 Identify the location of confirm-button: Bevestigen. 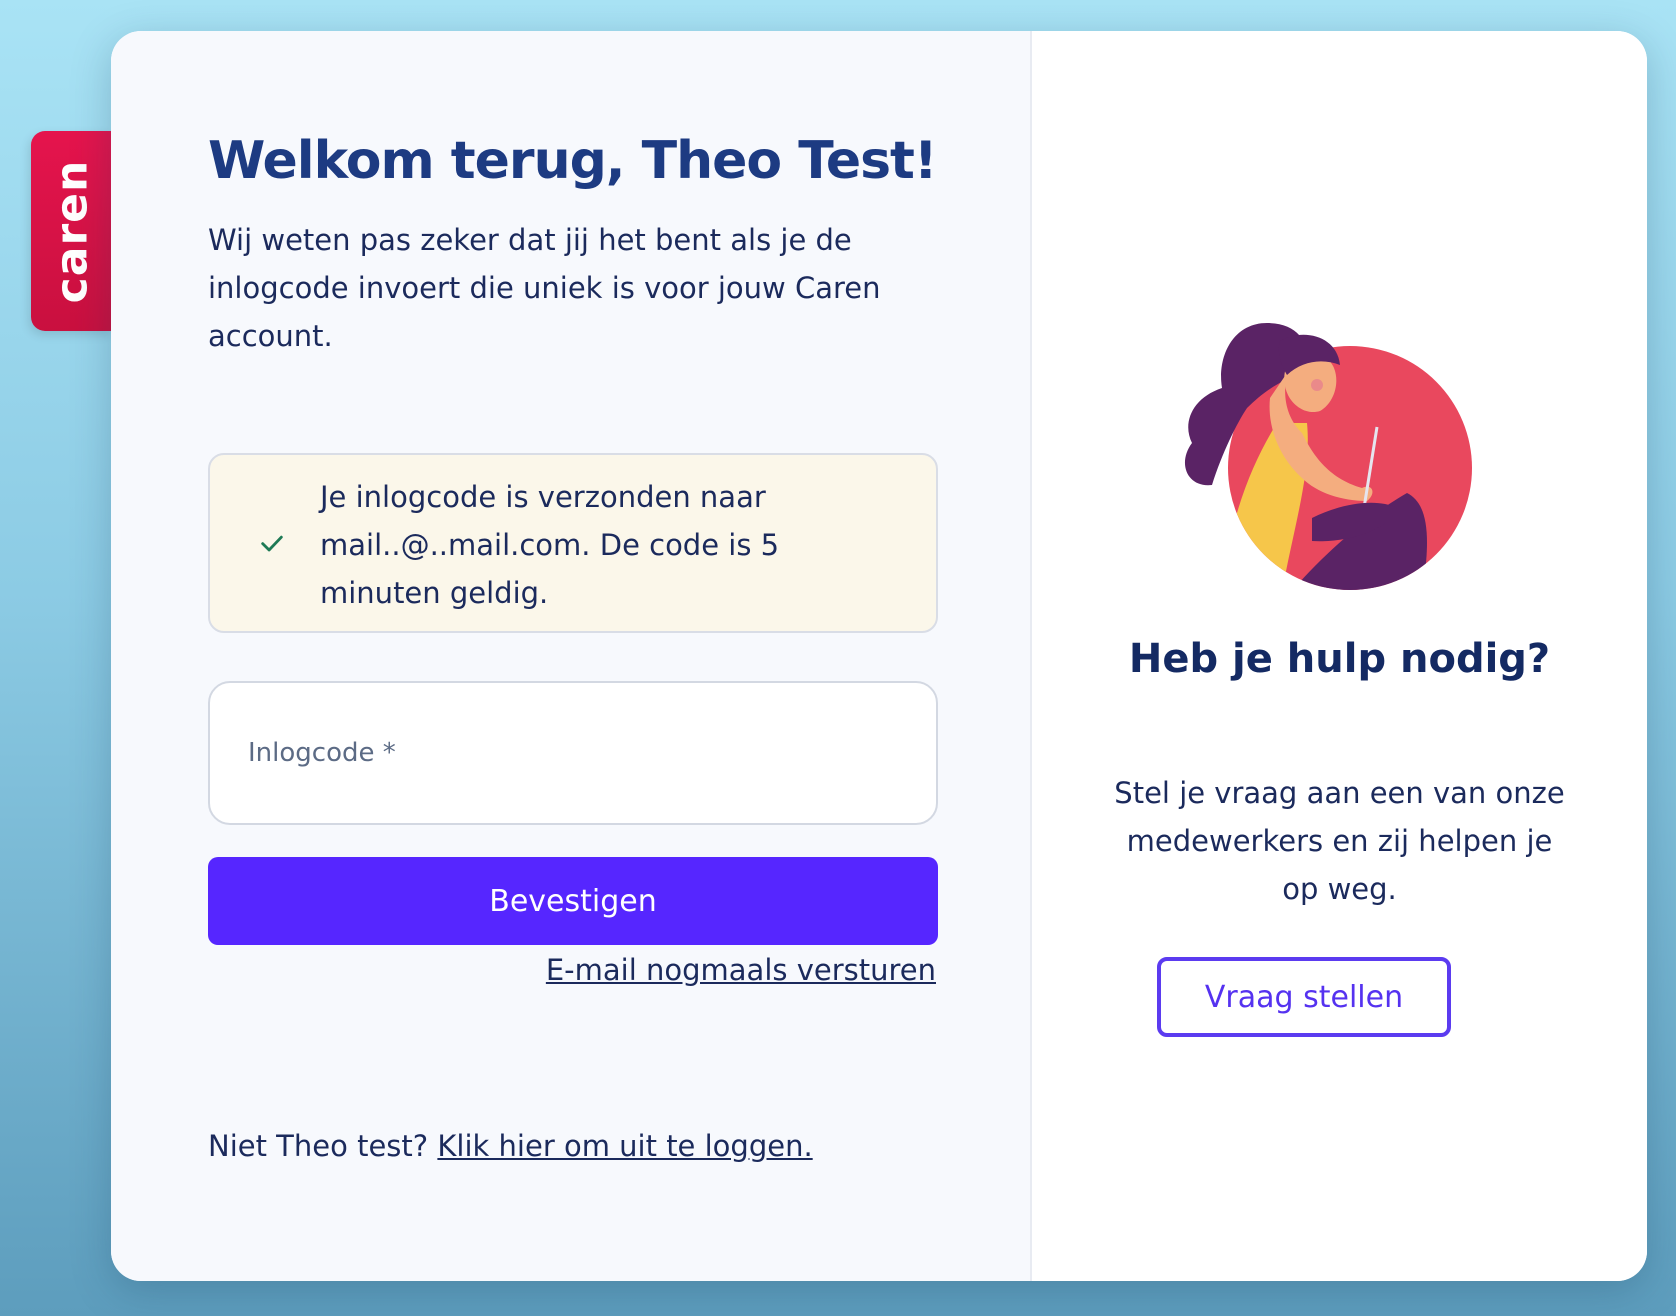
(573, 901).